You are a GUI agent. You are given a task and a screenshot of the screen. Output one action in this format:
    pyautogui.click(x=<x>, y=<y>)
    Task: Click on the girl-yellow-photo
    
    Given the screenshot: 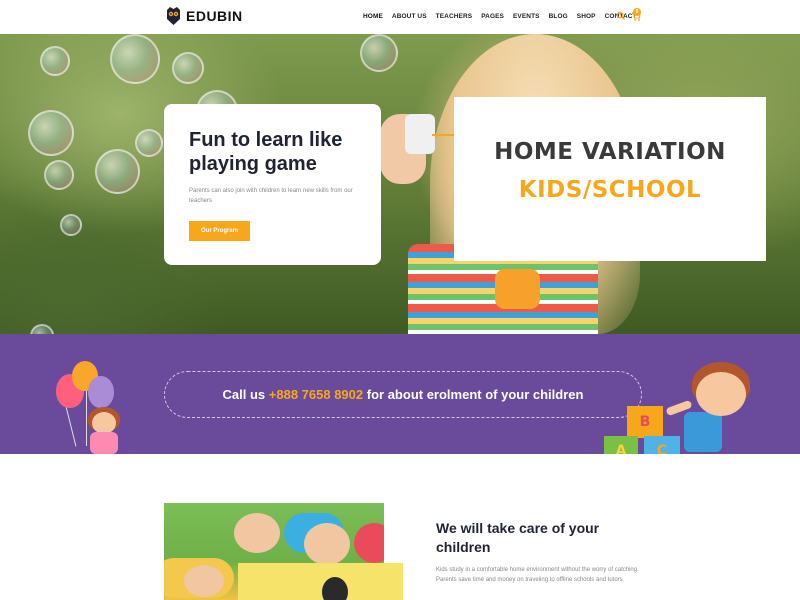 What is the action you would take?
    pyautogui.click(x=320, y=581)
    